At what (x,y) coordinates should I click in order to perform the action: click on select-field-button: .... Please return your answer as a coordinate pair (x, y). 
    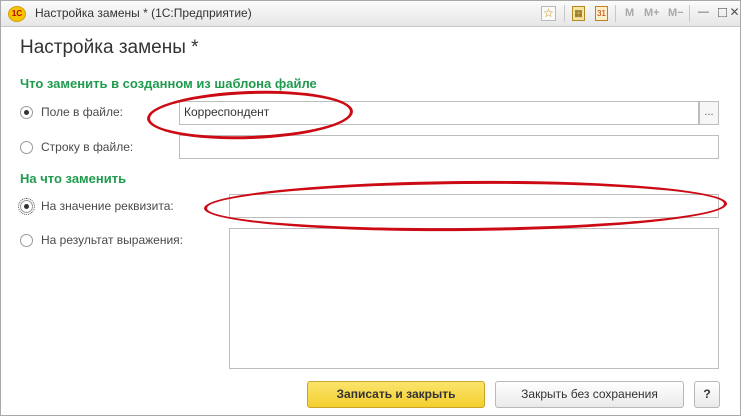
    Looking at the image, I should click on (709, 113).